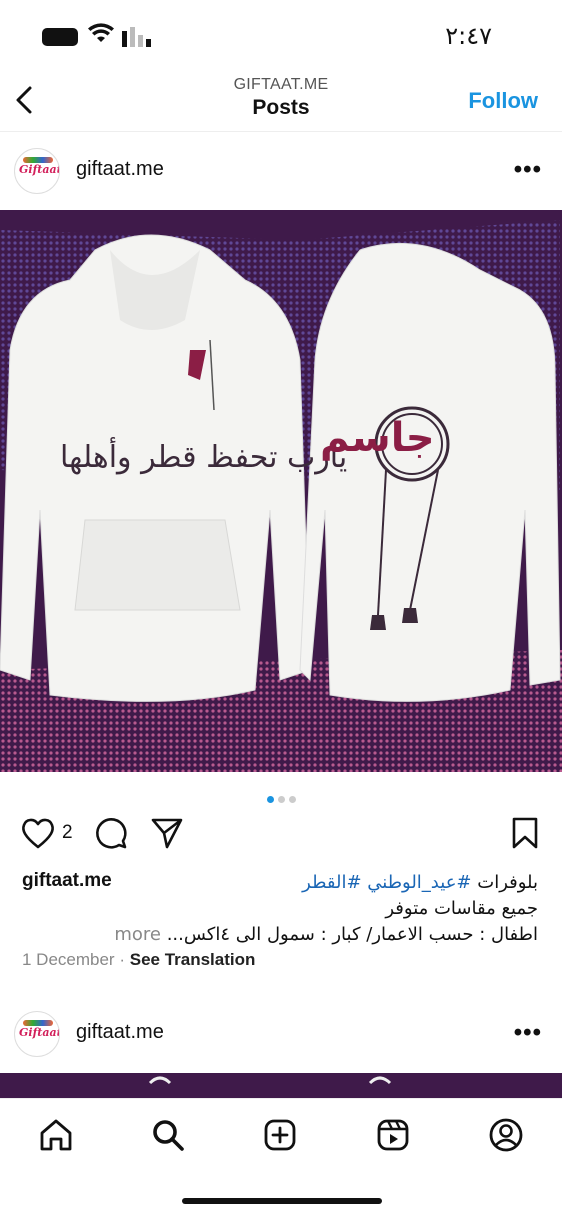 Image resolution: width=562 pixels, height=1218 pixels. Describe the element at coordinates (280, 1135) in the screenshot. I see `create-icon` at that location.